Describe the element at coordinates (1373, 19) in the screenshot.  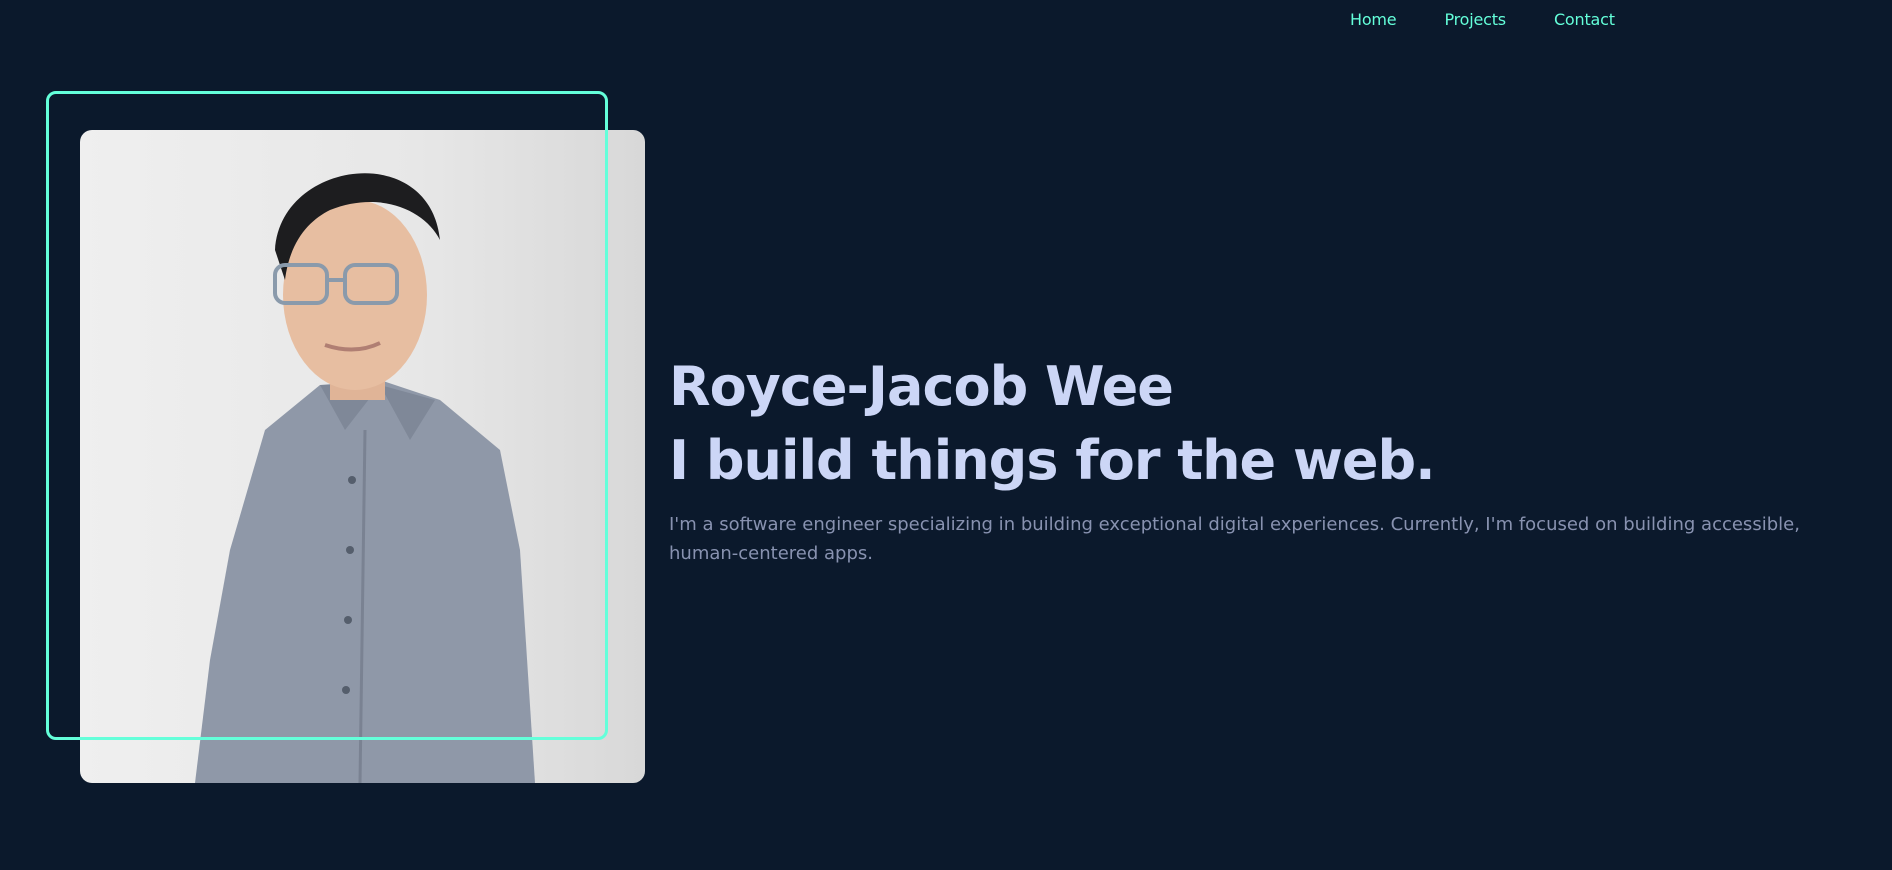
I see `nav-link-home: Home` at that location.